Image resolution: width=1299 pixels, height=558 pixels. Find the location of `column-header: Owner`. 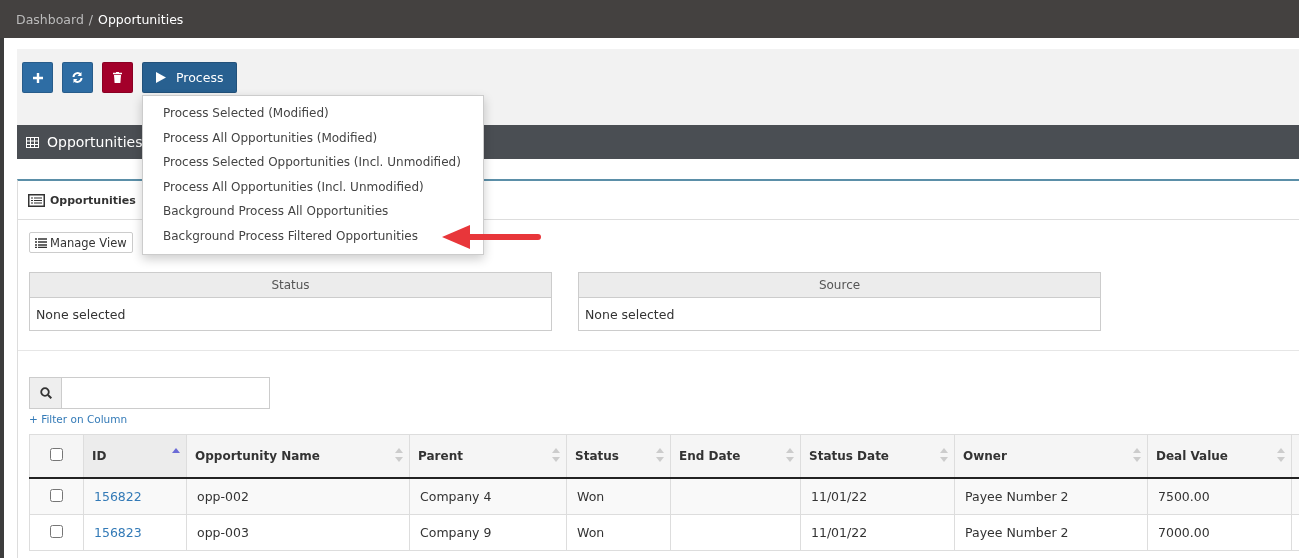

column-header: Owner is located at coordinates (1051, 456).